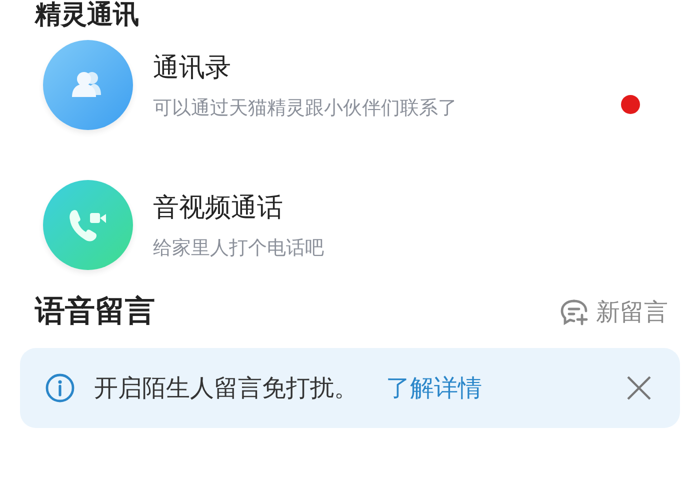  Describe the element at coordinates (434, 388) in the screenshot. I see `details-link: 了解详情` at that location.